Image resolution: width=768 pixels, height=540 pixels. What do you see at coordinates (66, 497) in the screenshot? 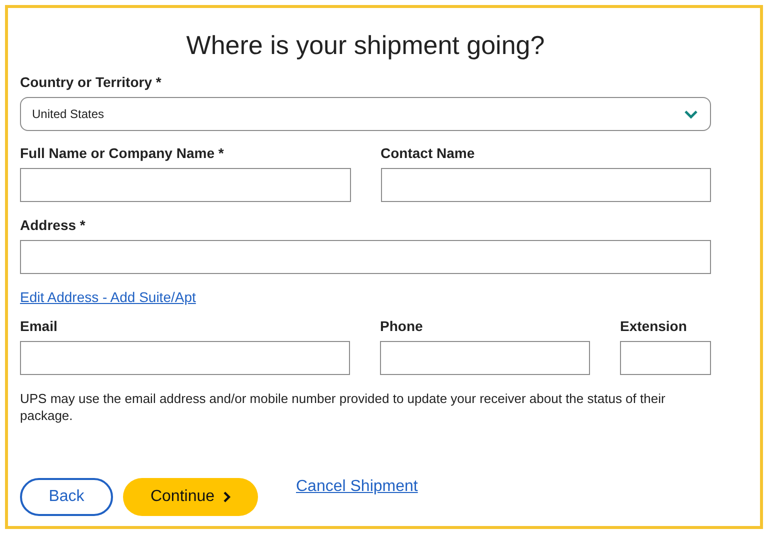
I see `back-button: Back` at bounding box center [66, 497].